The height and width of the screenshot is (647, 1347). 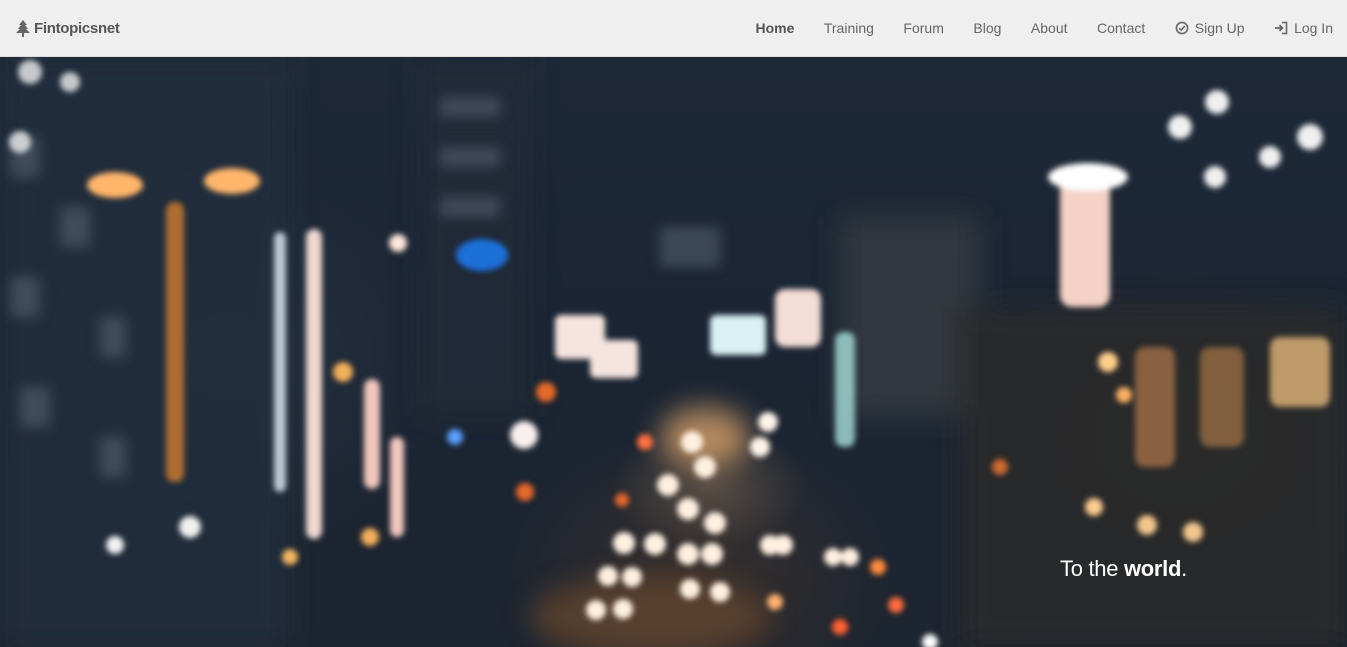 I want to click on nav-contact: Contact, so click(x=1121, y=28).